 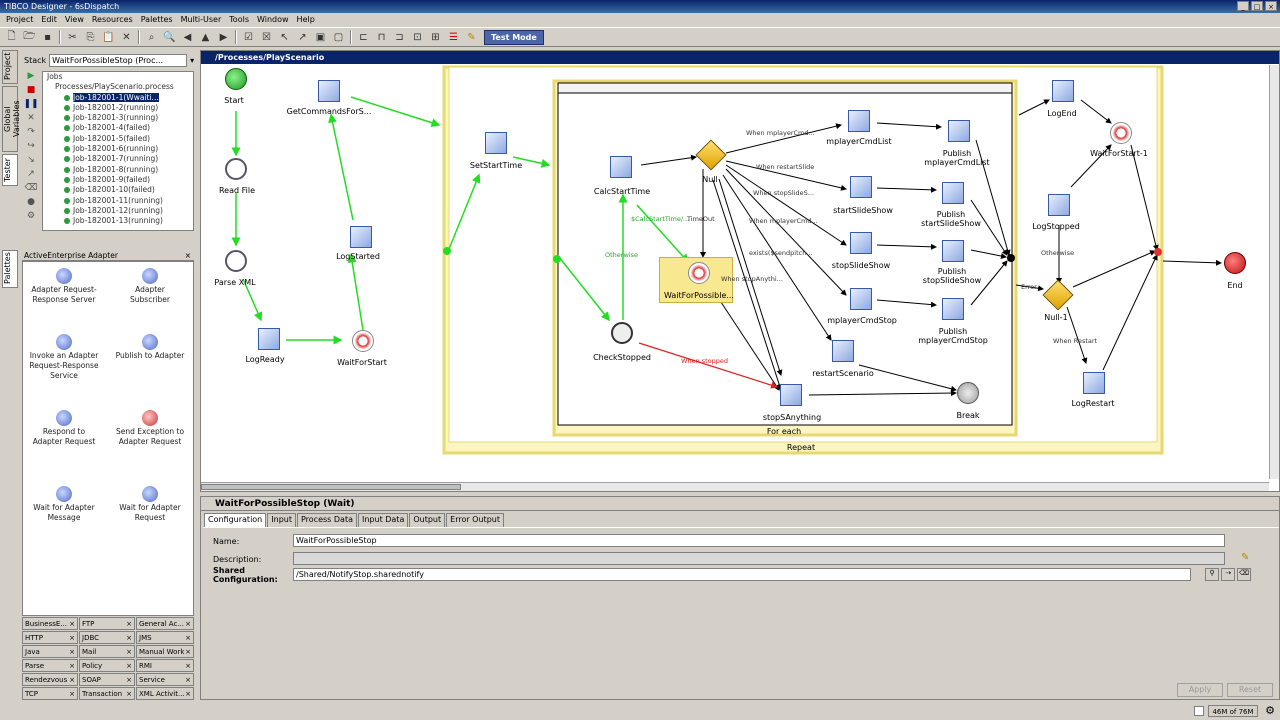 What do you see at coordinates (791, 395) in the screenshot?
I see `stop-s-anything-icon` at bounding box center [791, 395].